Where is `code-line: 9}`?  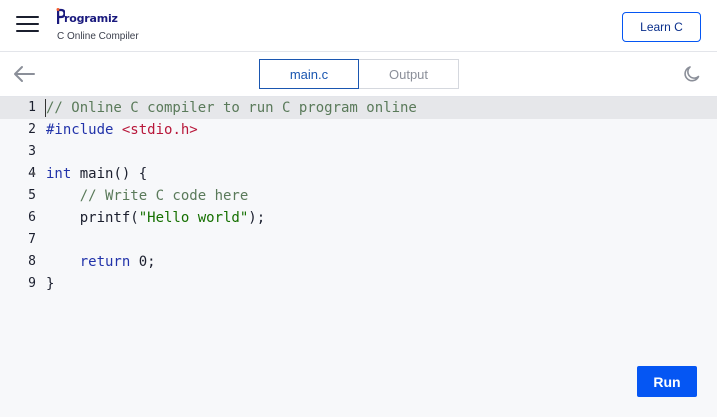
code-line: 9} is located at coordinates (358, 284).